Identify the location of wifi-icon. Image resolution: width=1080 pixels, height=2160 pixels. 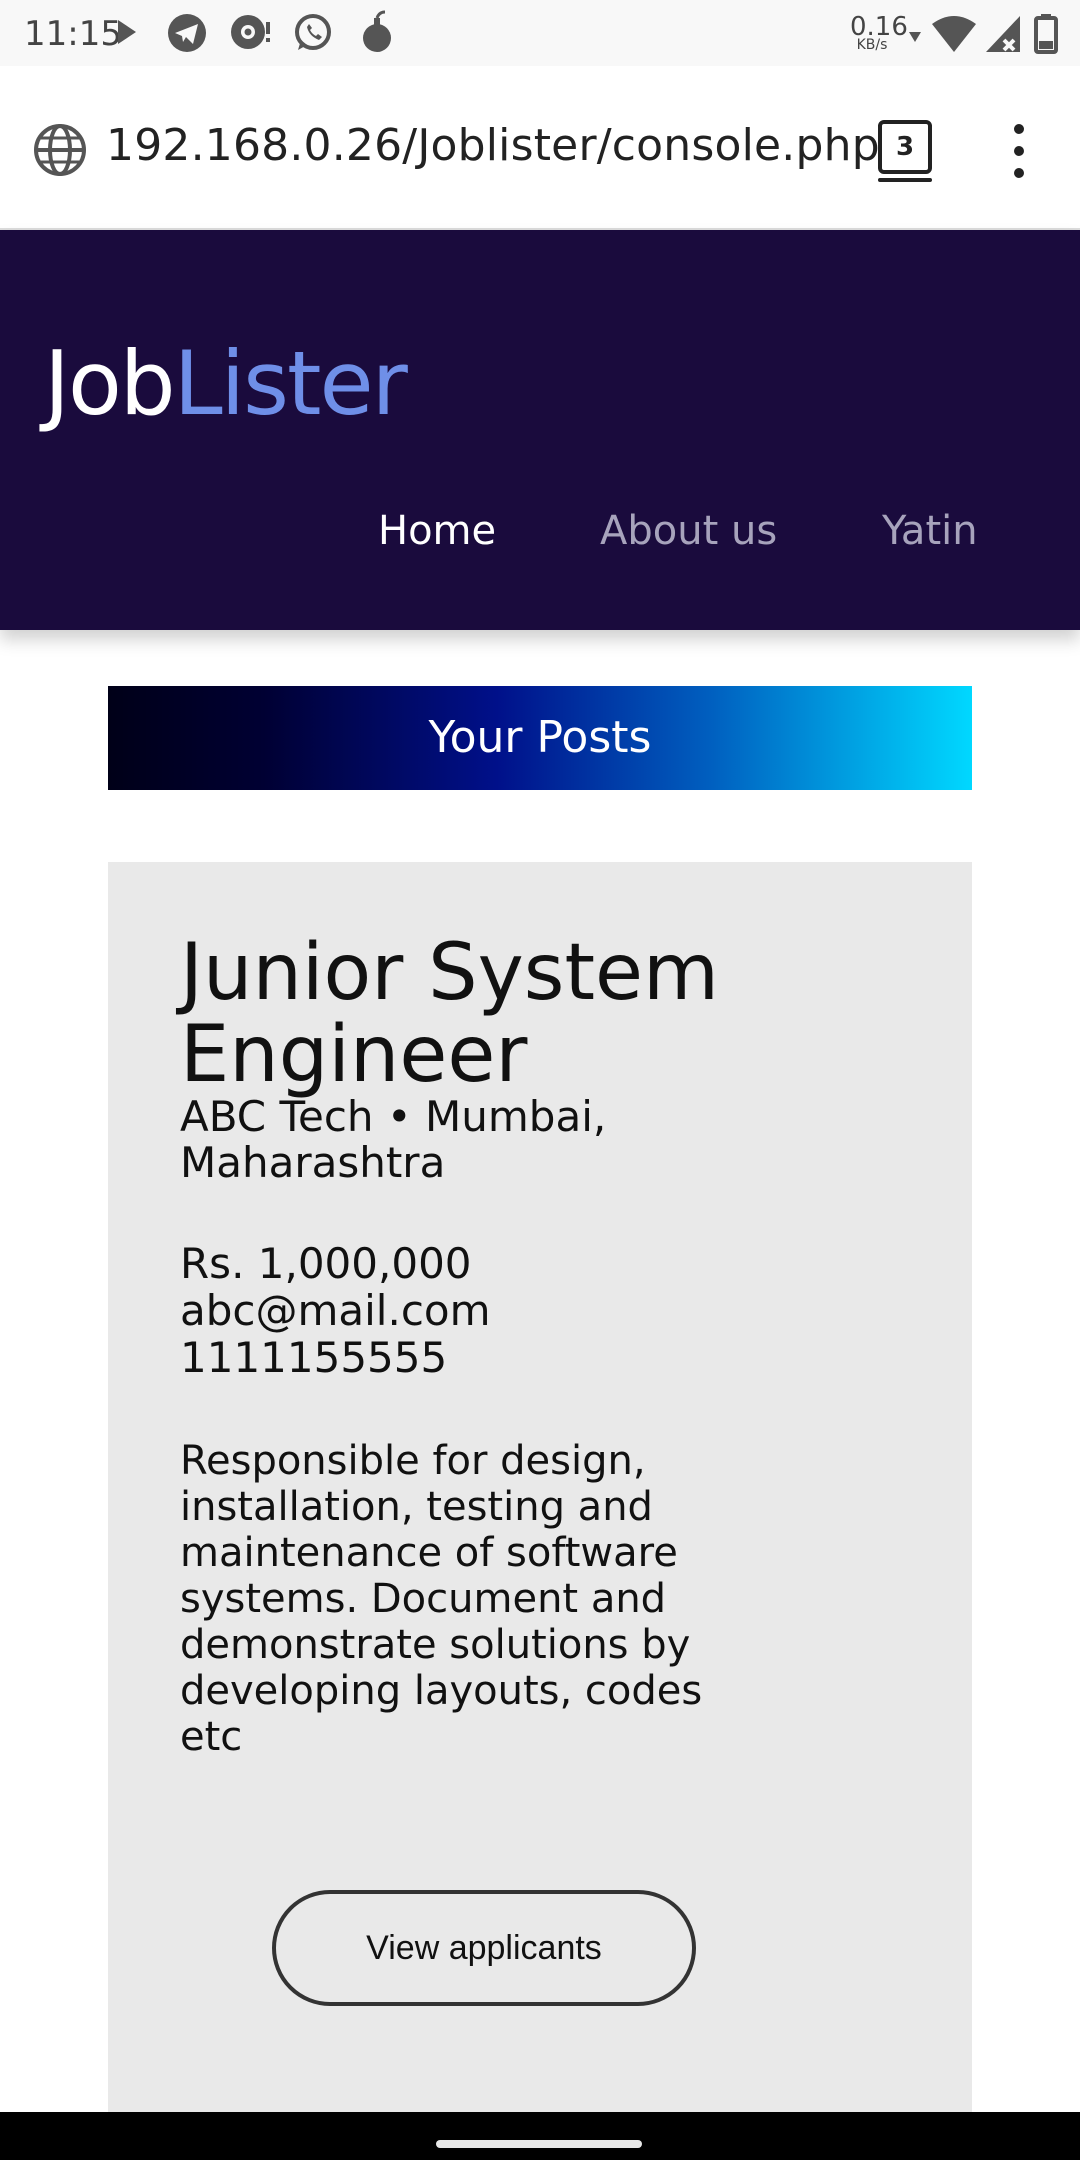
(954, 34).